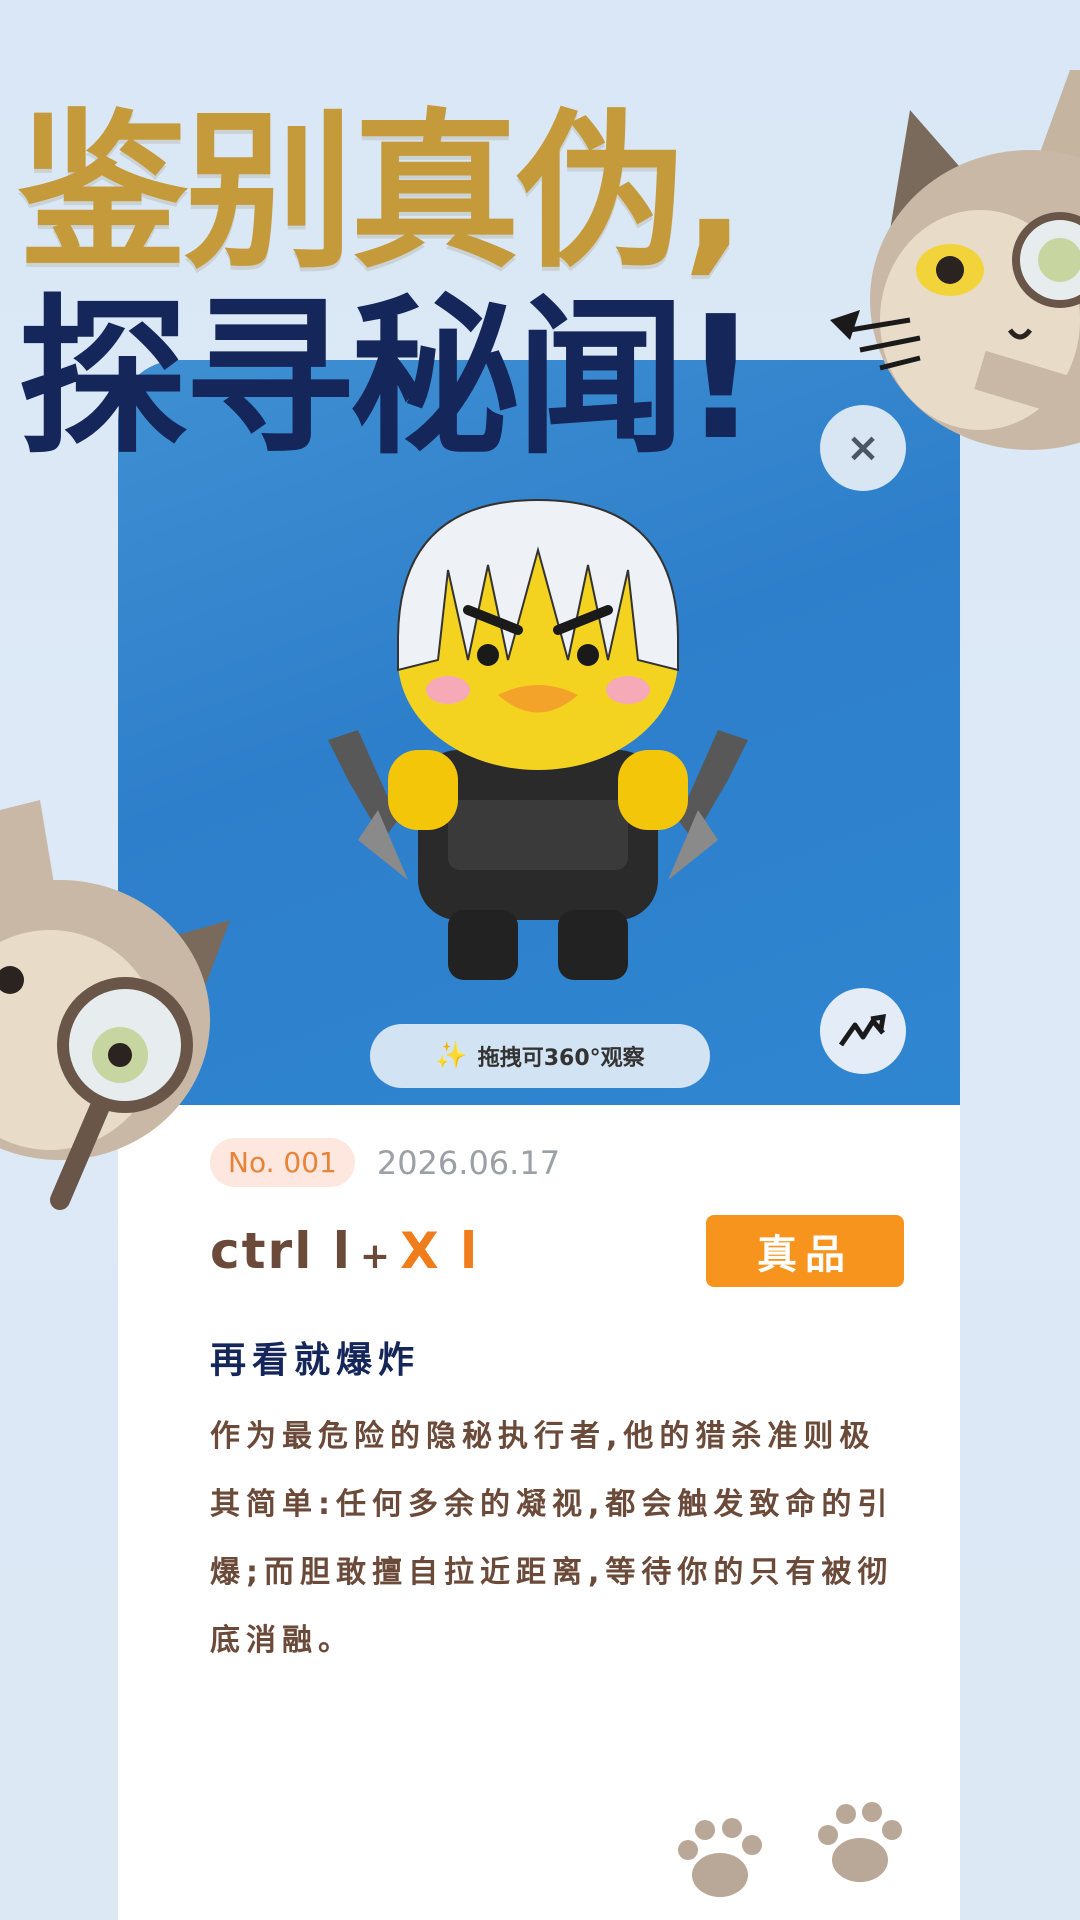  I want to click on headline: 鉴别真伪, 探寻秘闻!, so click(389, 286).